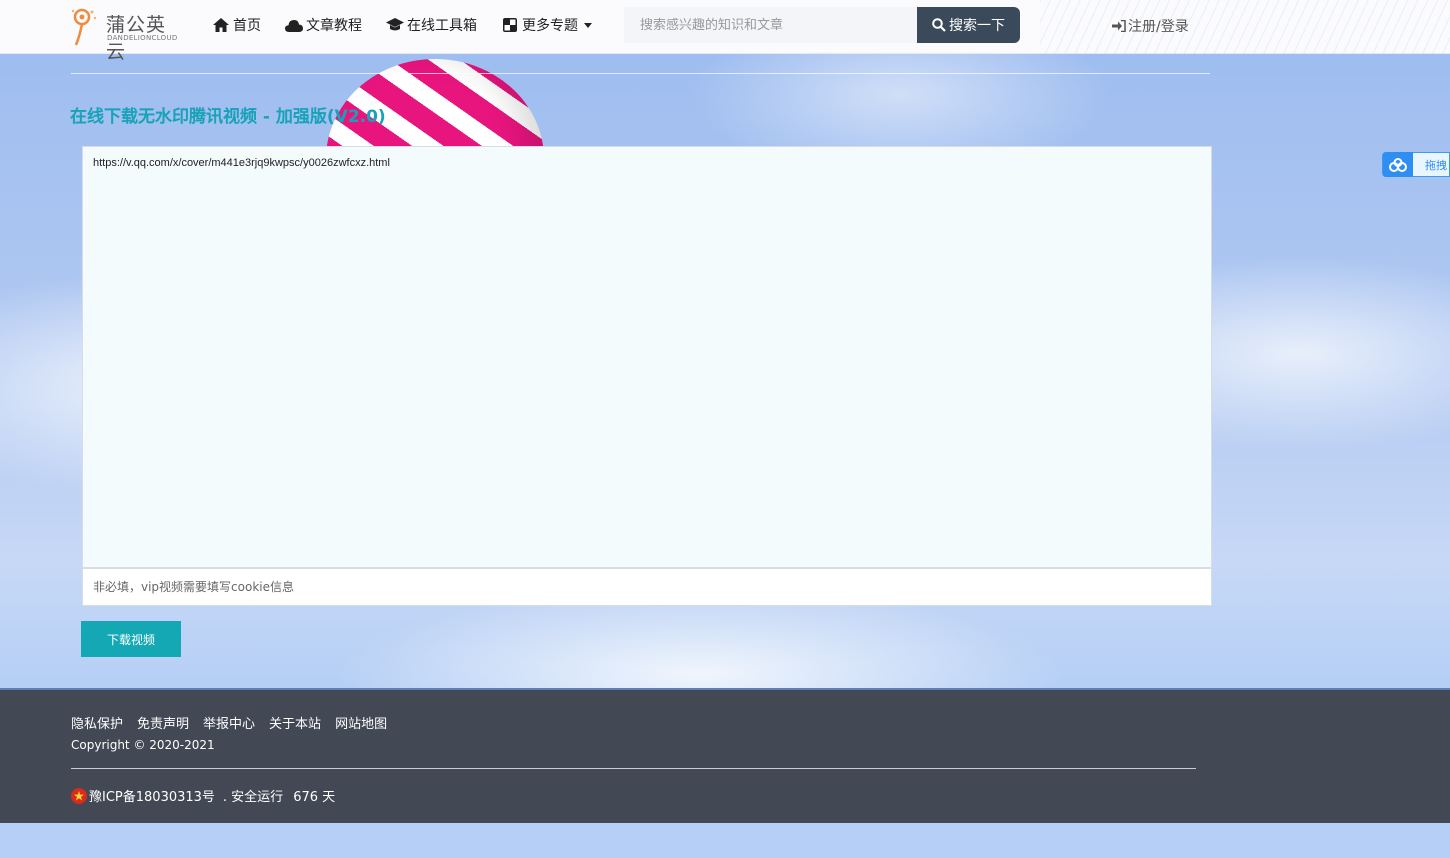 This screenshot has height=858, width=1450. Describe the element at coordinates (442, 26) in the screenshot. I see `nav-toolbox-label: 在线工具箱` at that location.